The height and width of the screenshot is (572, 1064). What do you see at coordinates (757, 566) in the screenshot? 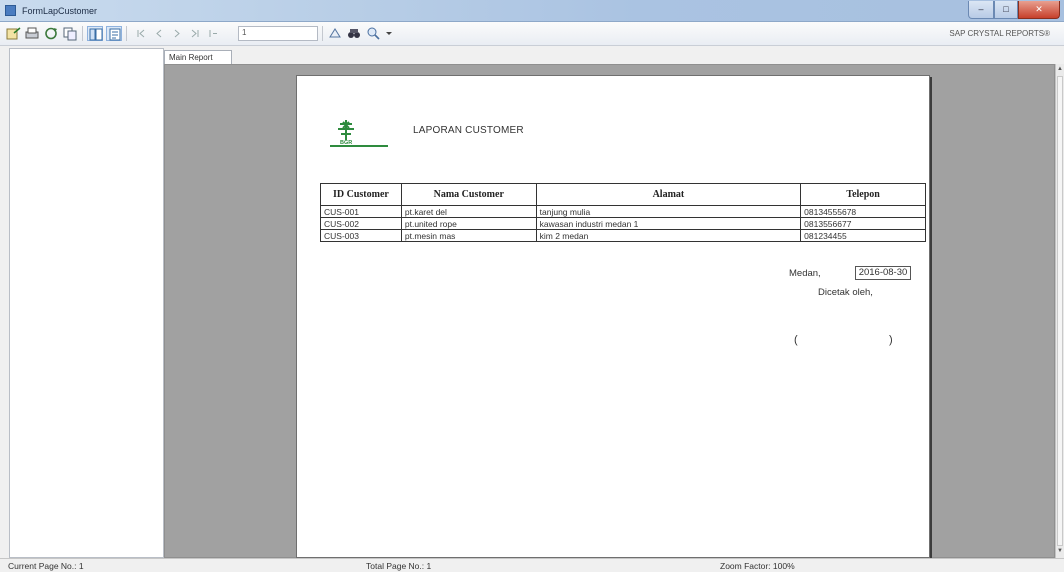
I see `zoom-factor-status: Zoom Factor: 100%` at bounding box center [757, 566].